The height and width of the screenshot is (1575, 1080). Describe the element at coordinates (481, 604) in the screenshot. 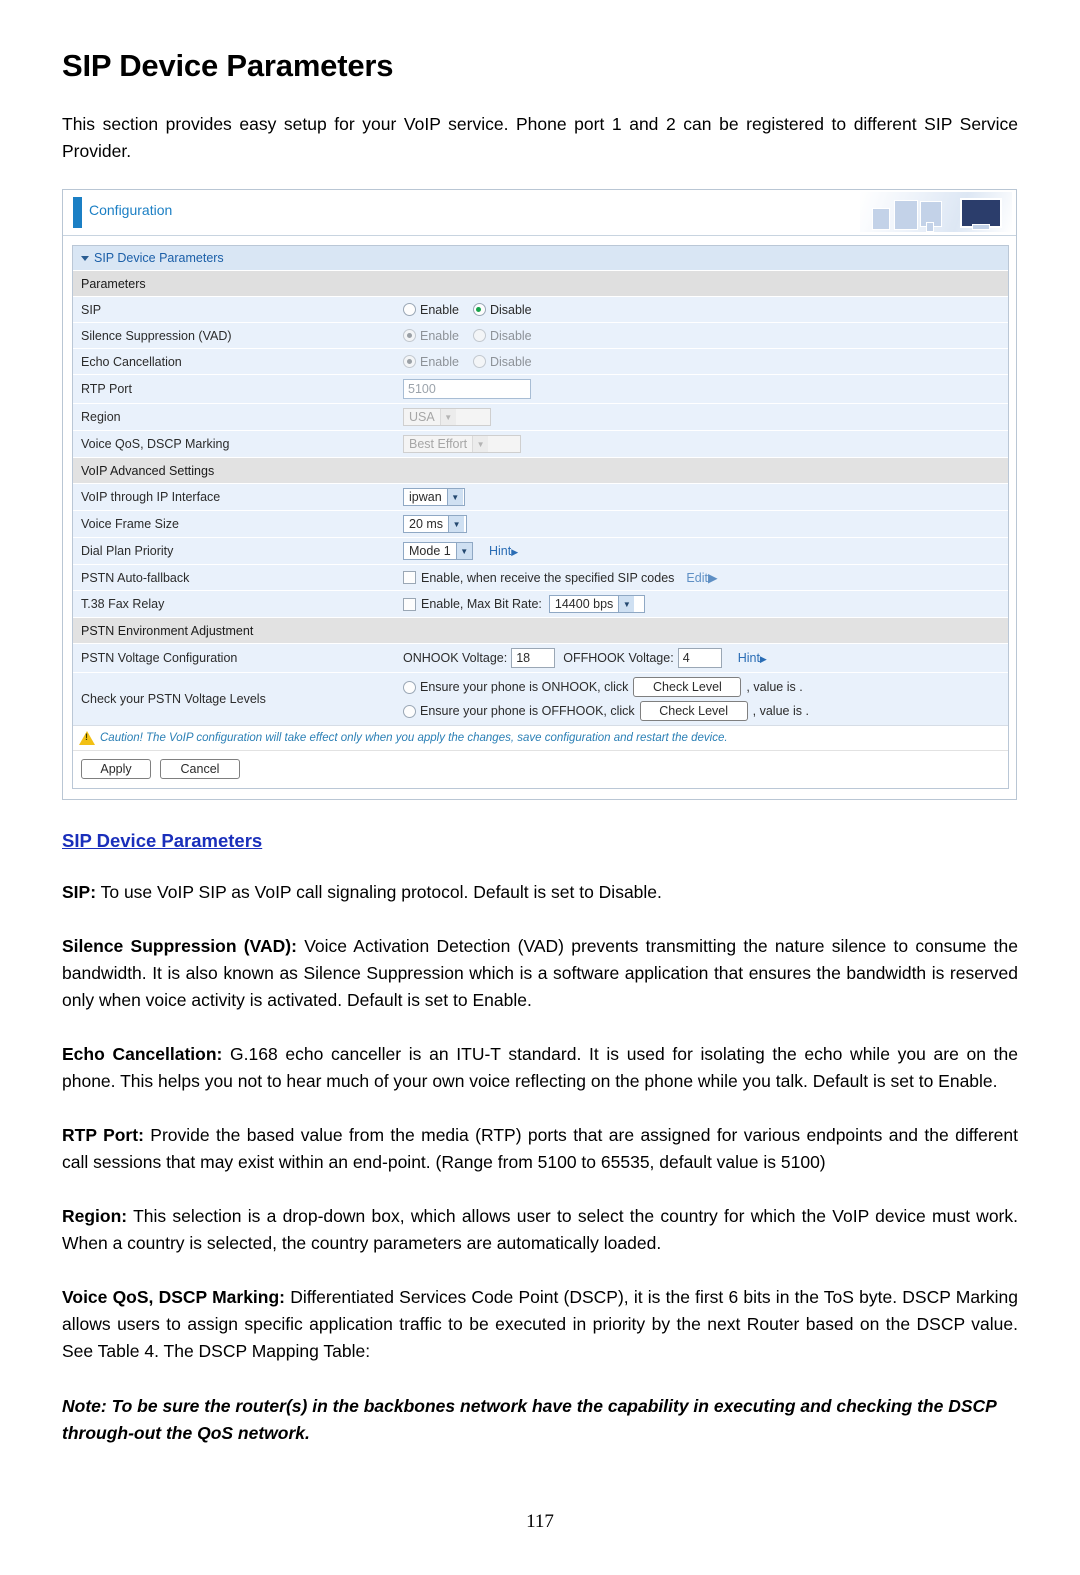

I see `fax-relay-checkbox-label: Enable, Max Bit Rate:` at that location.